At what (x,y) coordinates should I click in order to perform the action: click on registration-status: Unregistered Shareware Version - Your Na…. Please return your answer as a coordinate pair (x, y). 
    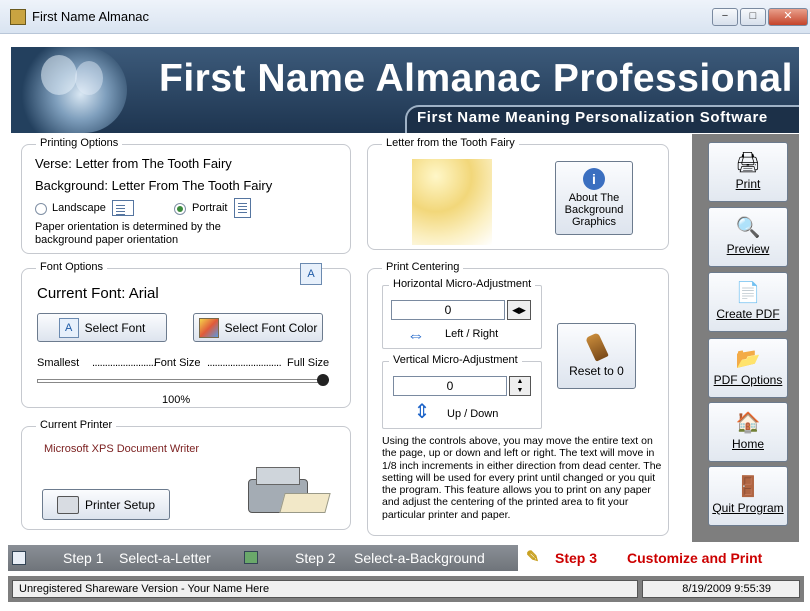
    Looking at the image, I should click on (325, 589).